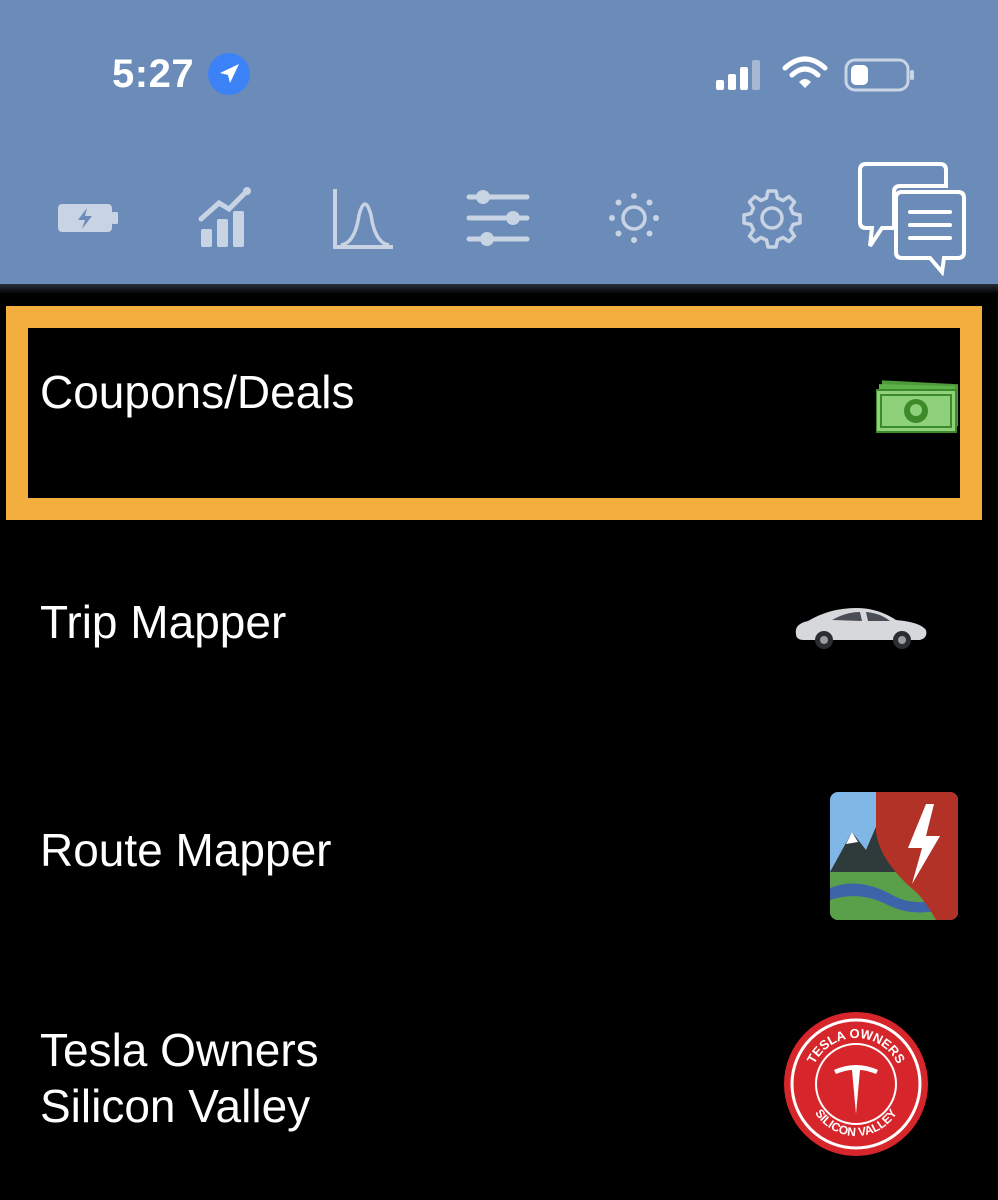 The width and height of the screenshot is (998, 1200). Describe the element at coordinates (894, 856) in the screenshot. I see `route-mapper-app-icon` at that location.